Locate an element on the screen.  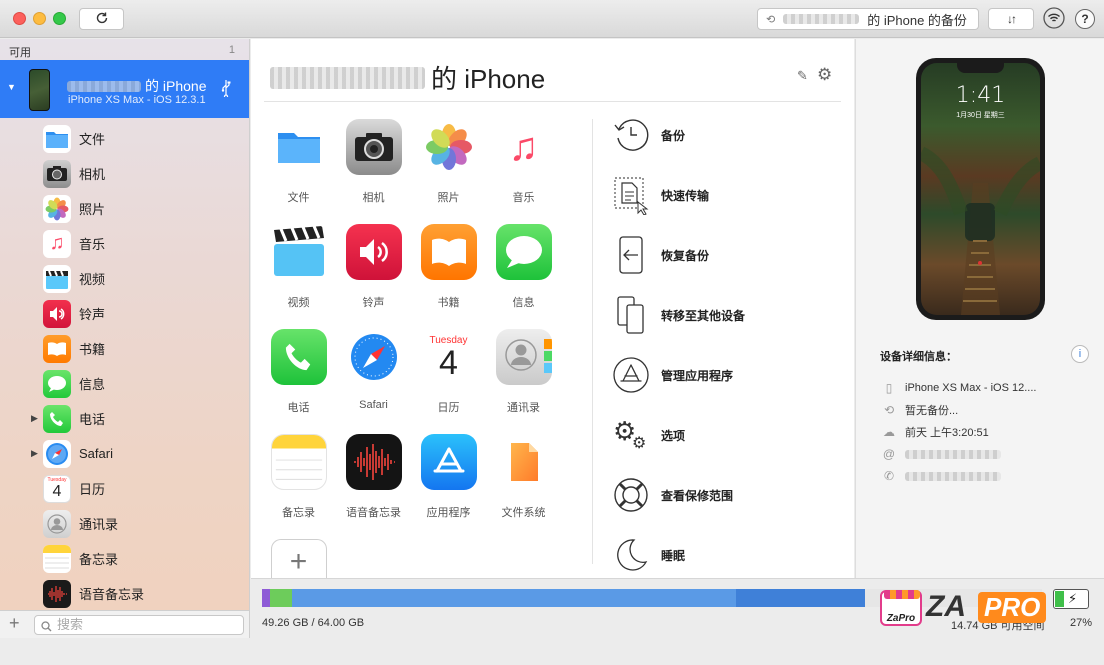
section-count: 1 is located at coordinates (231, 50).